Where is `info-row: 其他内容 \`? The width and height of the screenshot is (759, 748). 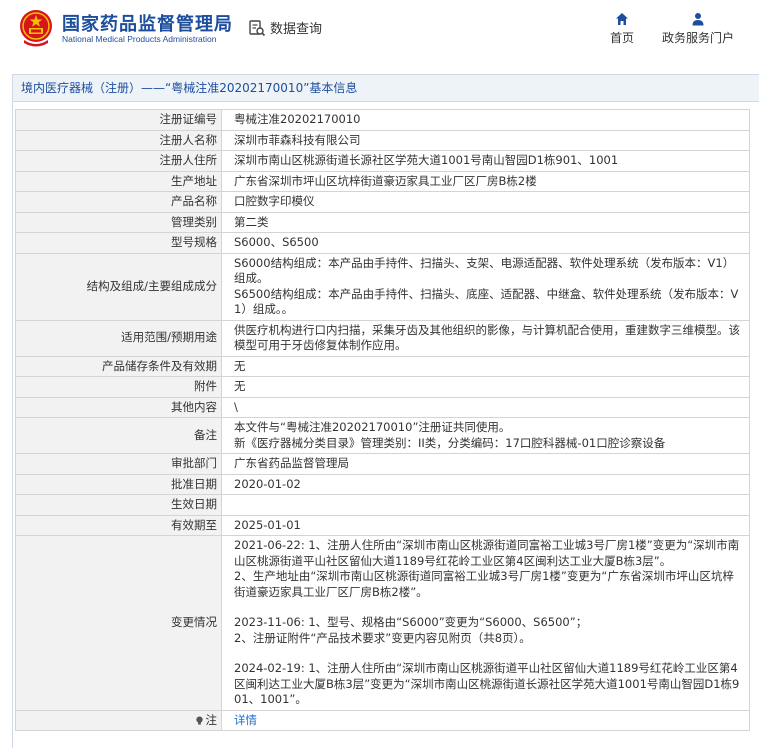
info-row: 其他内容 \ is located at coordinates (382, 407).